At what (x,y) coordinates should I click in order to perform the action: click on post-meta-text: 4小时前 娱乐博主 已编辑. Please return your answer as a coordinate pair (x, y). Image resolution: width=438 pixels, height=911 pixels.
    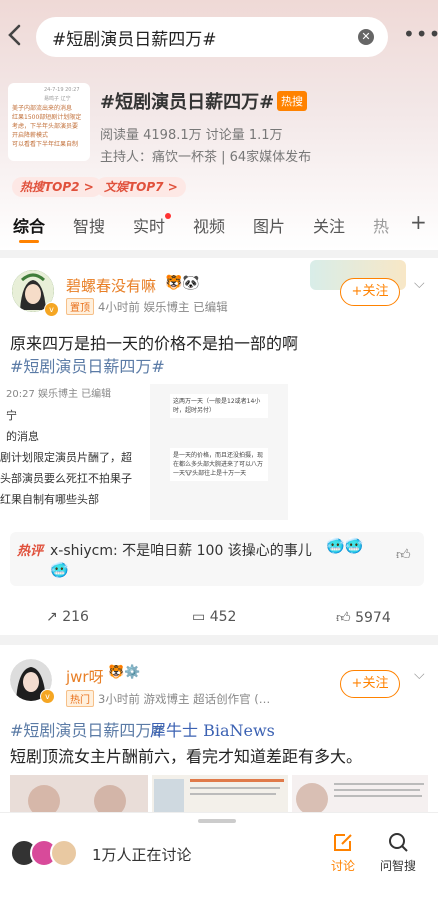
    Looking at the image, I should click on (163, 307).